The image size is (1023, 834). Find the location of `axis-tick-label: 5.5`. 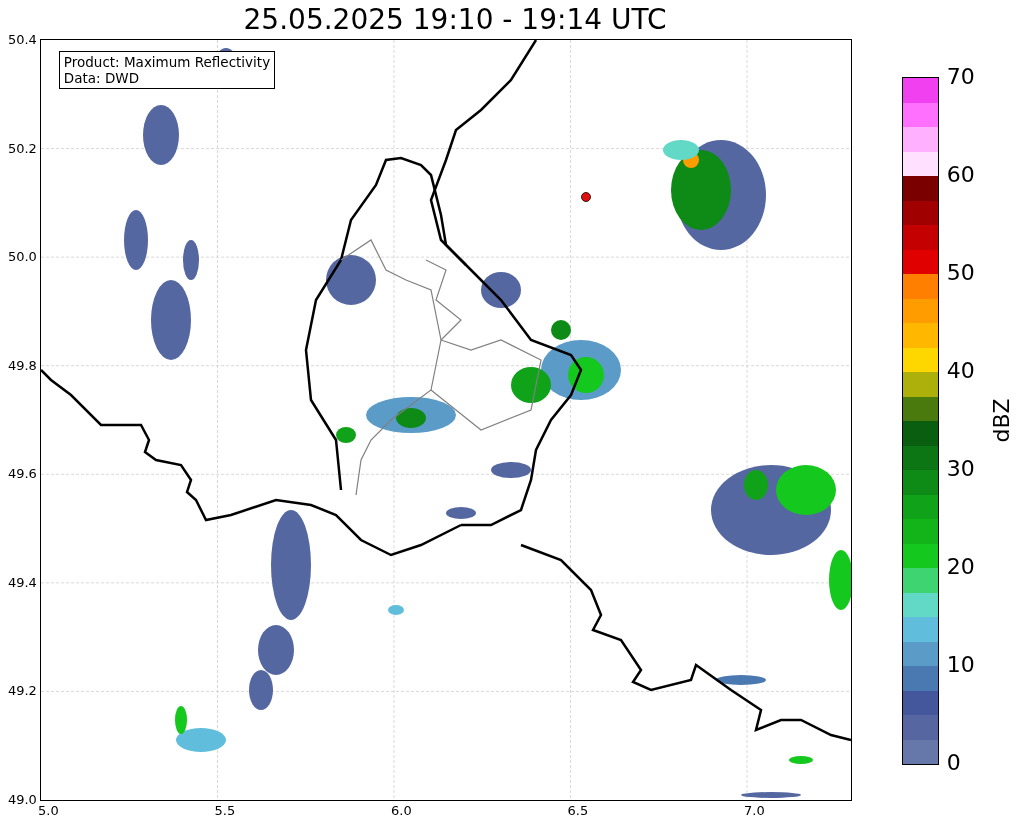

axis-tick-label: 5.5 is located at coordinates (225, 810).